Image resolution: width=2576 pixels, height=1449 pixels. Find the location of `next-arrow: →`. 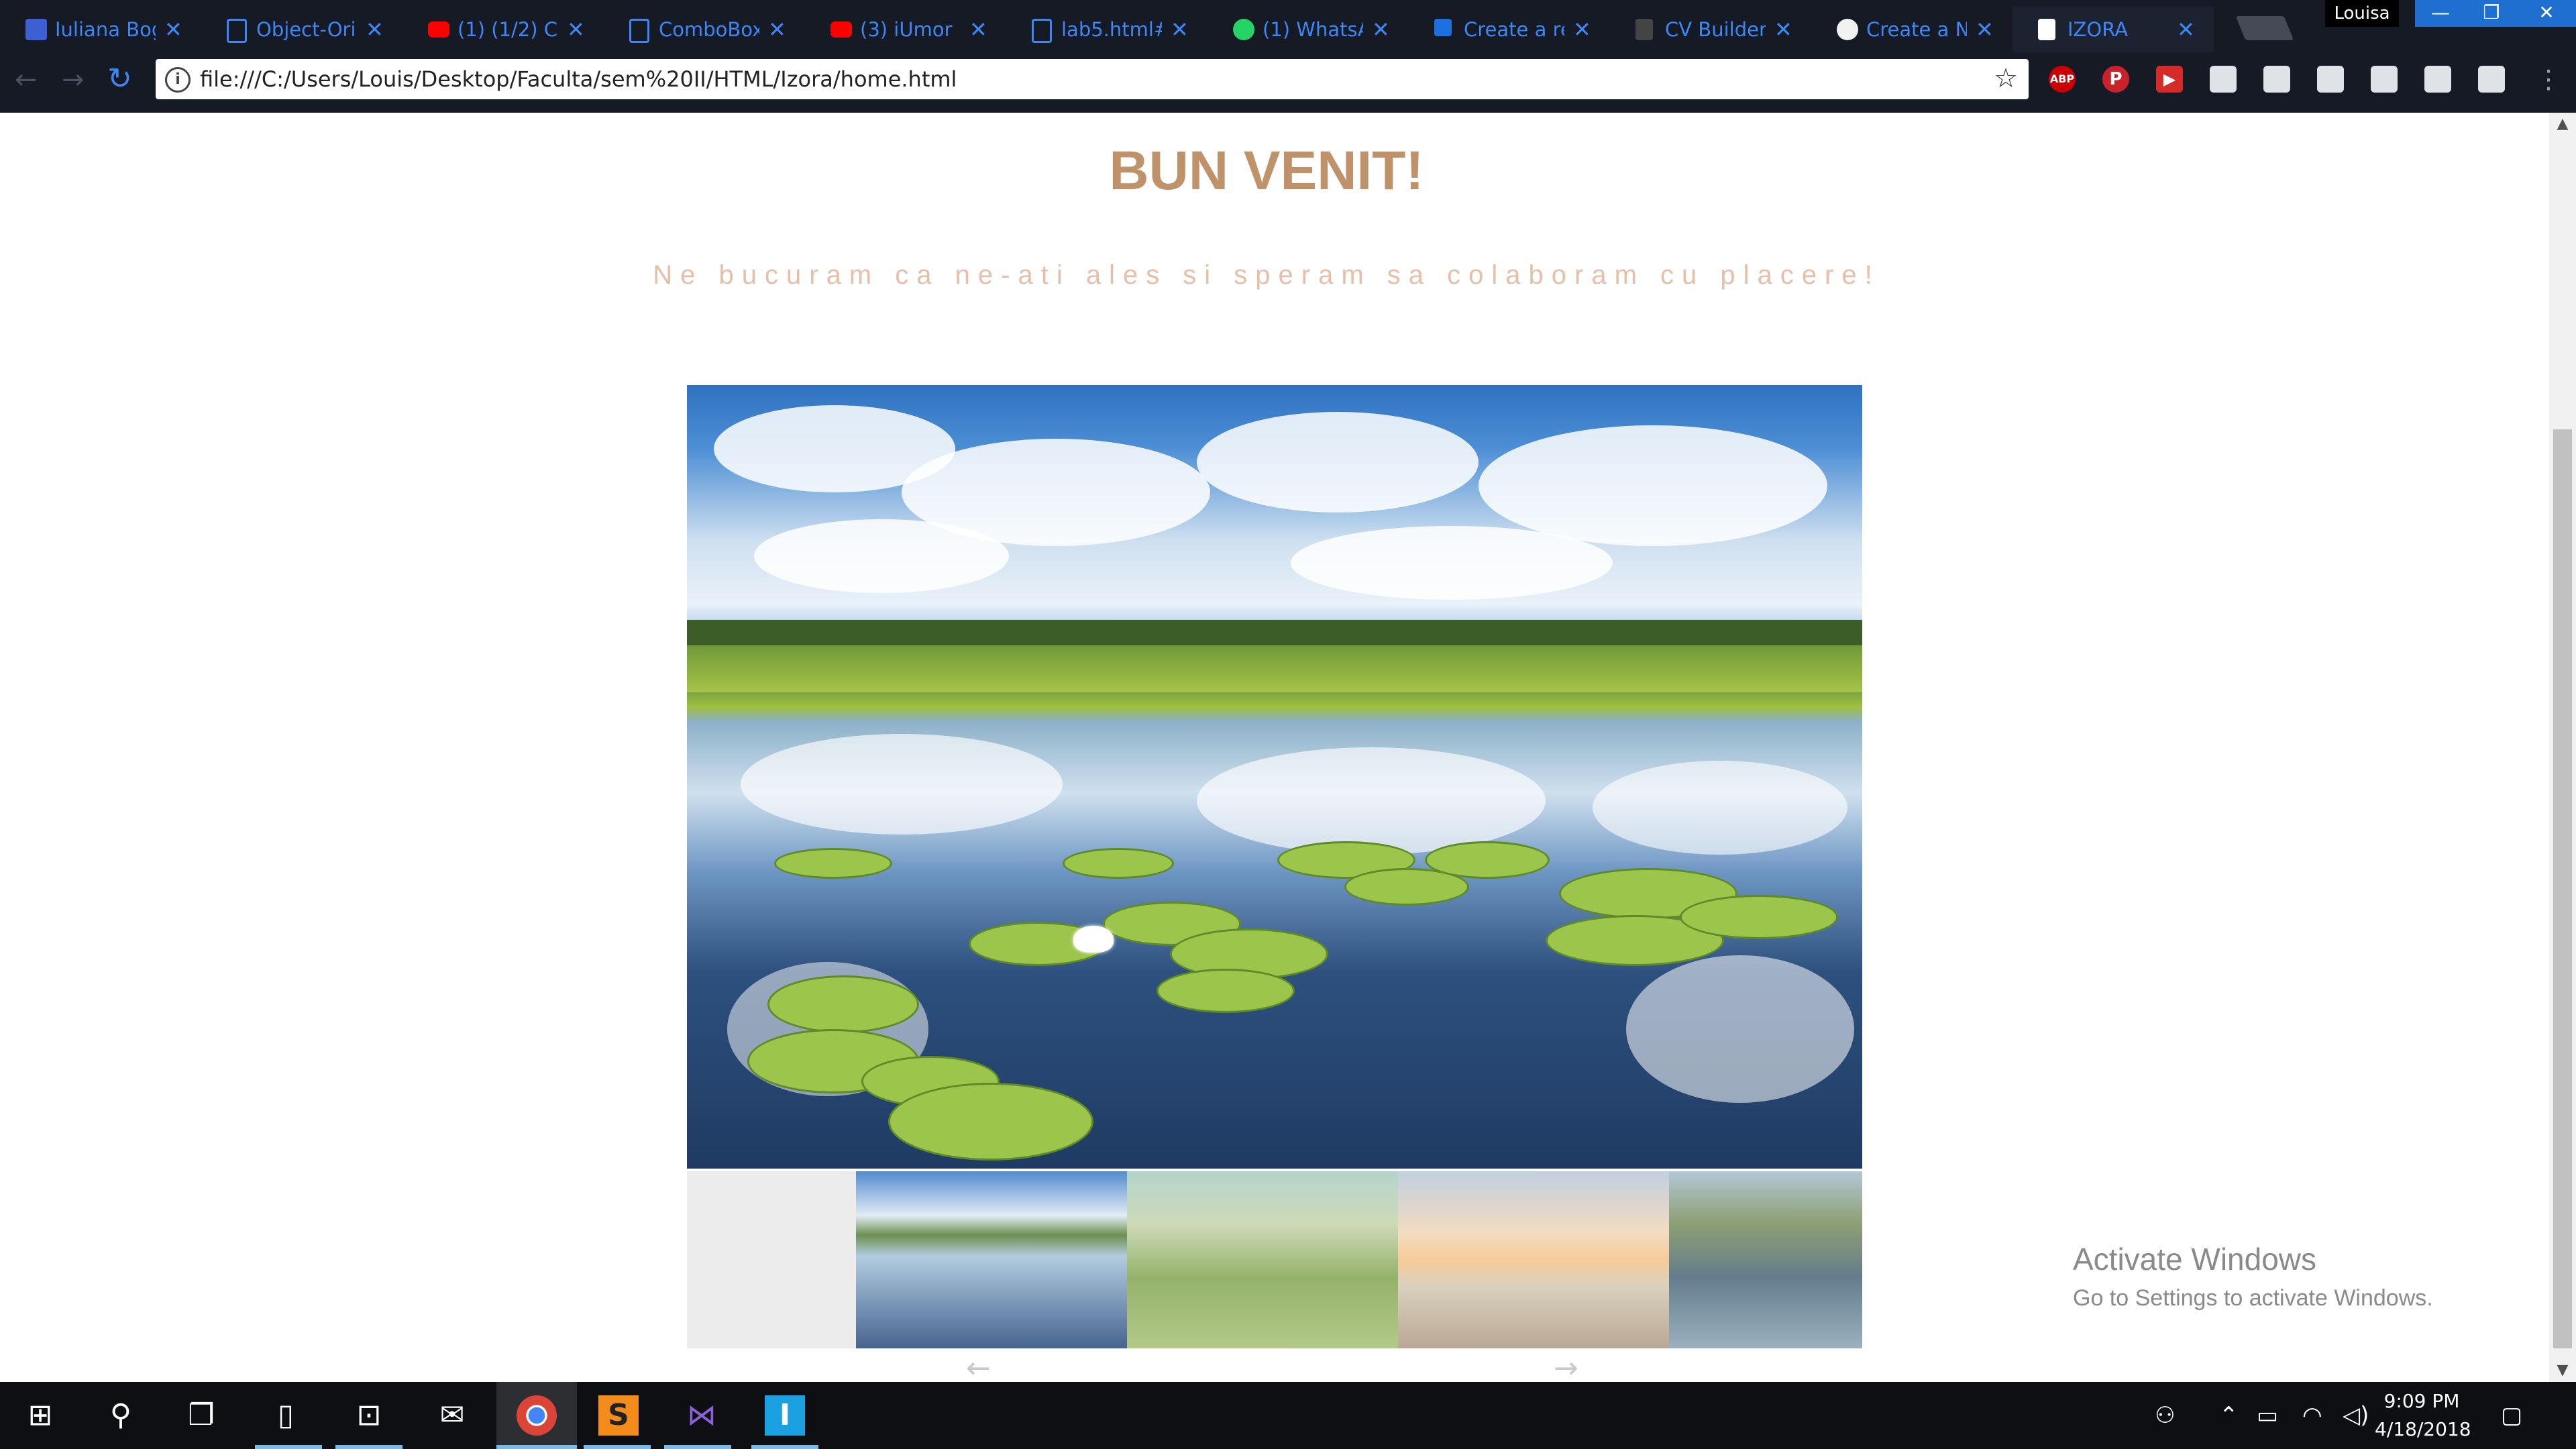

next-arrow: → is located at coordinates (1566, 1366).